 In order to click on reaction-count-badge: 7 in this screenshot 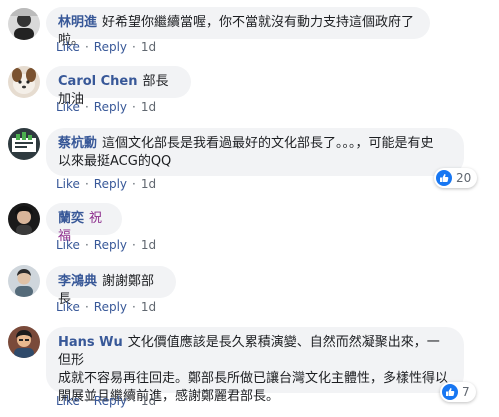, I will do `click(458, 392)`.